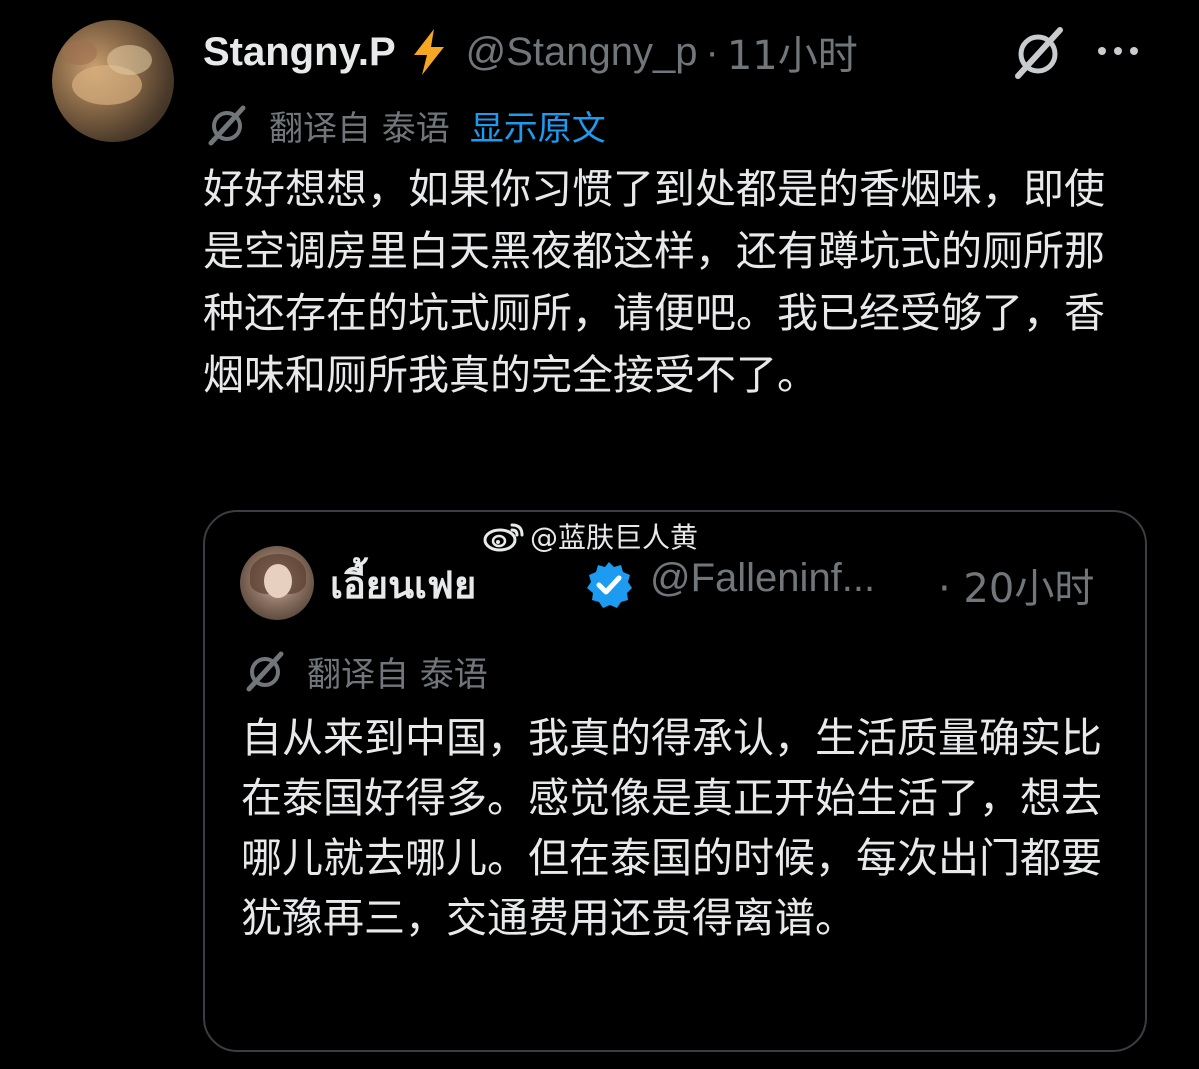 The image size is (1199, 1069). I want to click on weibo-icon, so click(503, 537).